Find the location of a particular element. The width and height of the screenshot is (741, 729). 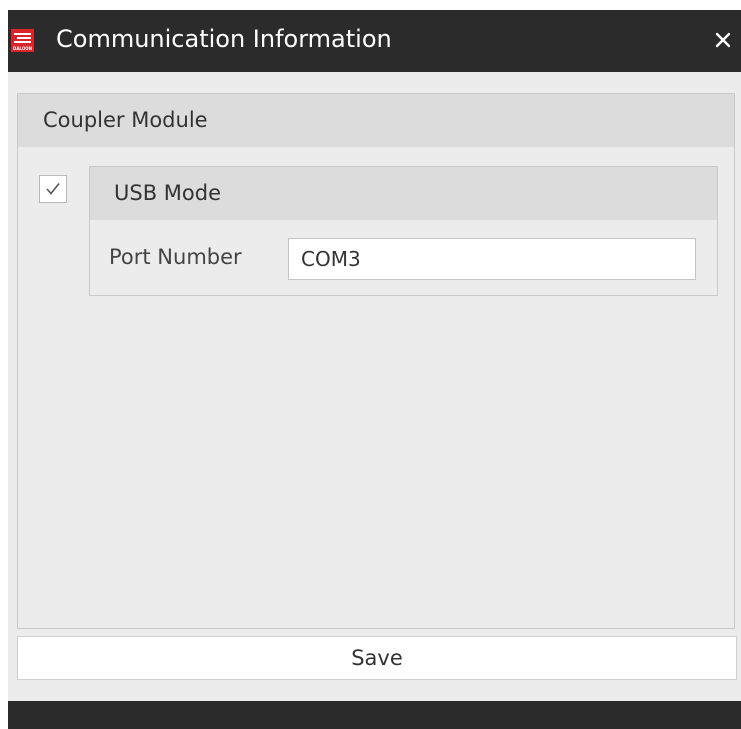

usb-mode-title: USB Mode is located at coordinates (167, 193).